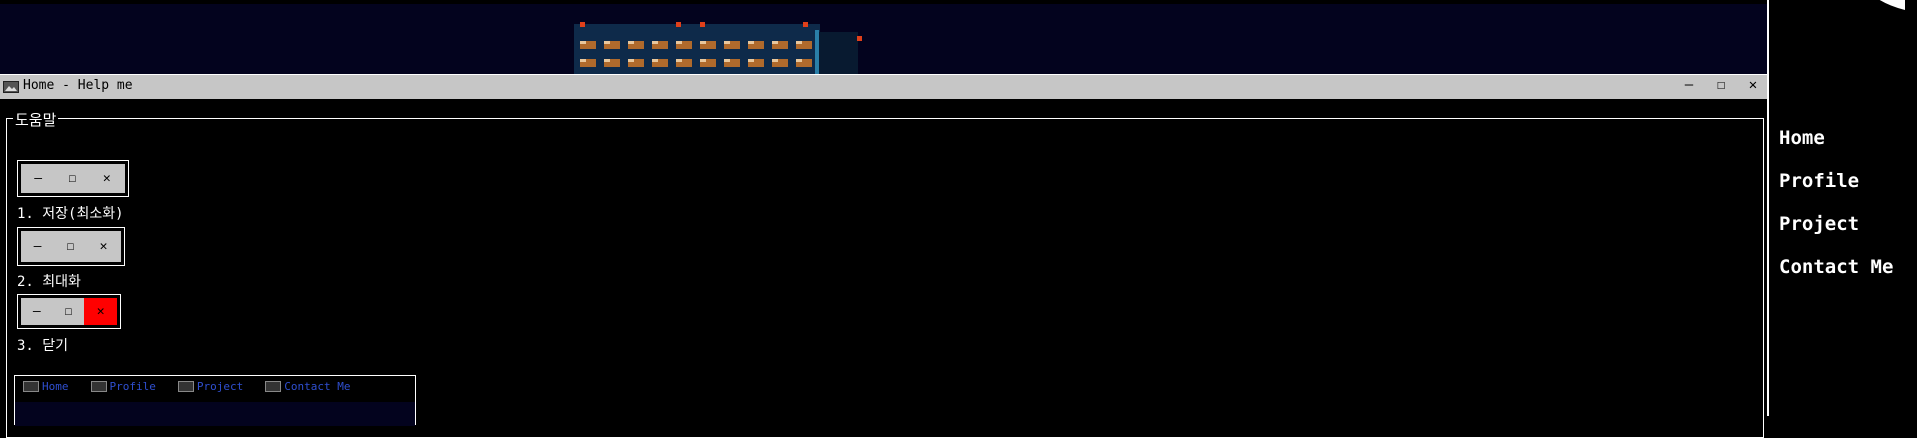 The height and width of the screenshot is (438, 1917). Describe the element at coordinates (123, 386) in the screenshot. I see `mini-nav-item-profile: Profile` at that location.